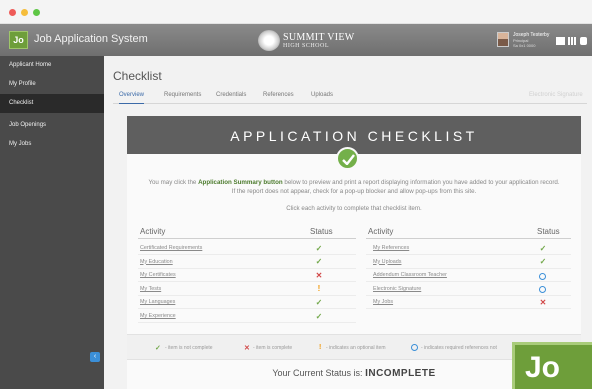 This screenshot has height=389, width=592. I want to click on maximize-window-button, so click(36, 12).